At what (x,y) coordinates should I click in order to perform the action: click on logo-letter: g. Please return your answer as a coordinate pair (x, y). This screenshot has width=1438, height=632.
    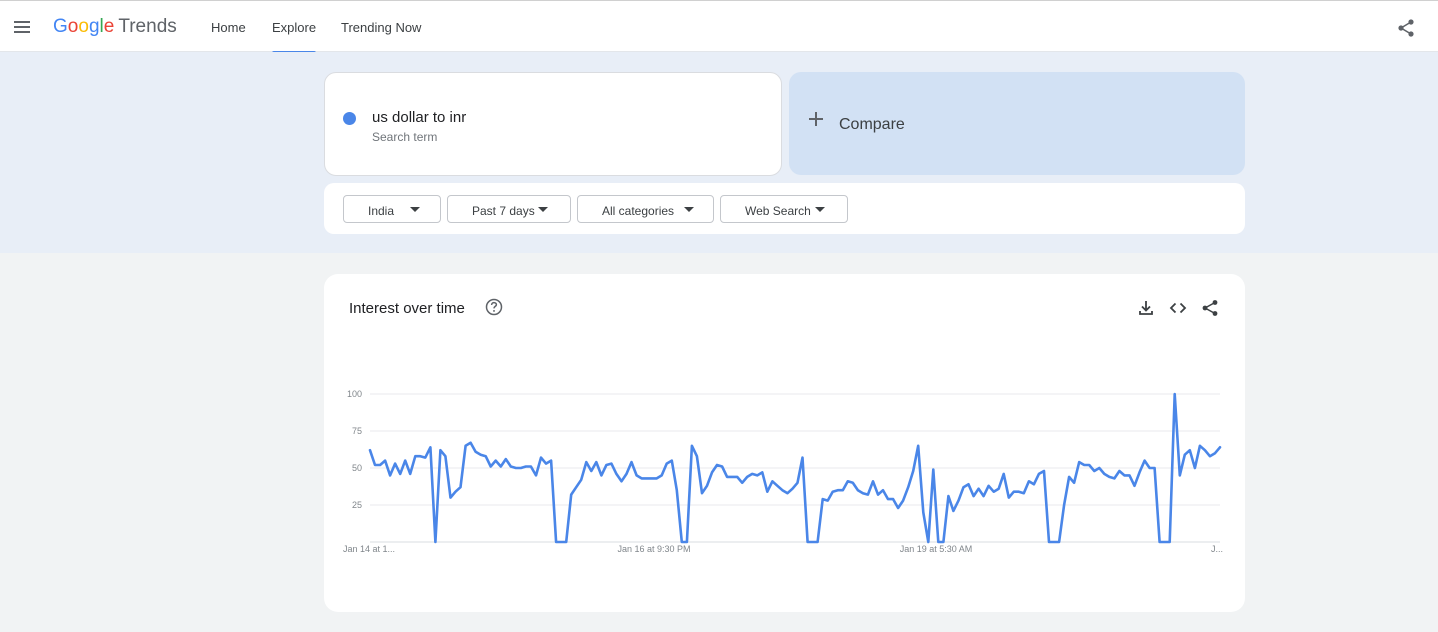
    Looking at the image, I should click on (94, 26).